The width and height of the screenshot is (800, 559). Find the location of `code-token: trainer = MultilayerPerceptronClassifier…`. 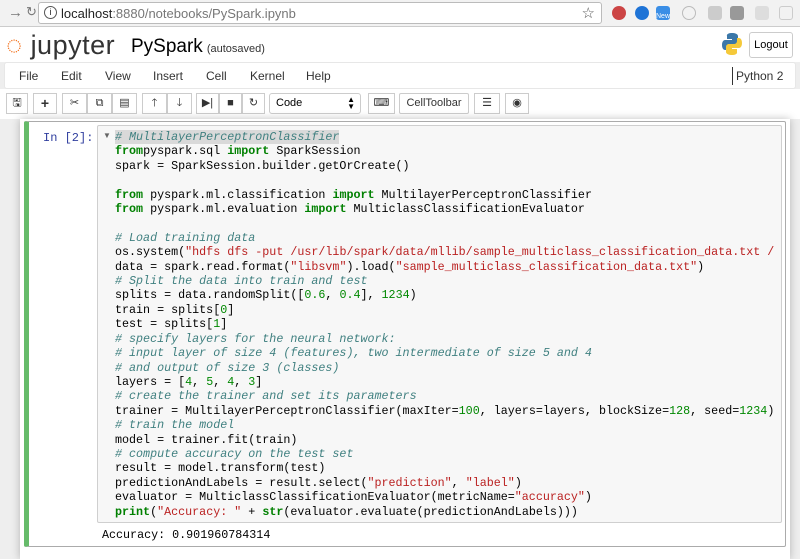

code-token: trainer = MultilayerPerceptronClassifier… is located at coordinates (287, 410).